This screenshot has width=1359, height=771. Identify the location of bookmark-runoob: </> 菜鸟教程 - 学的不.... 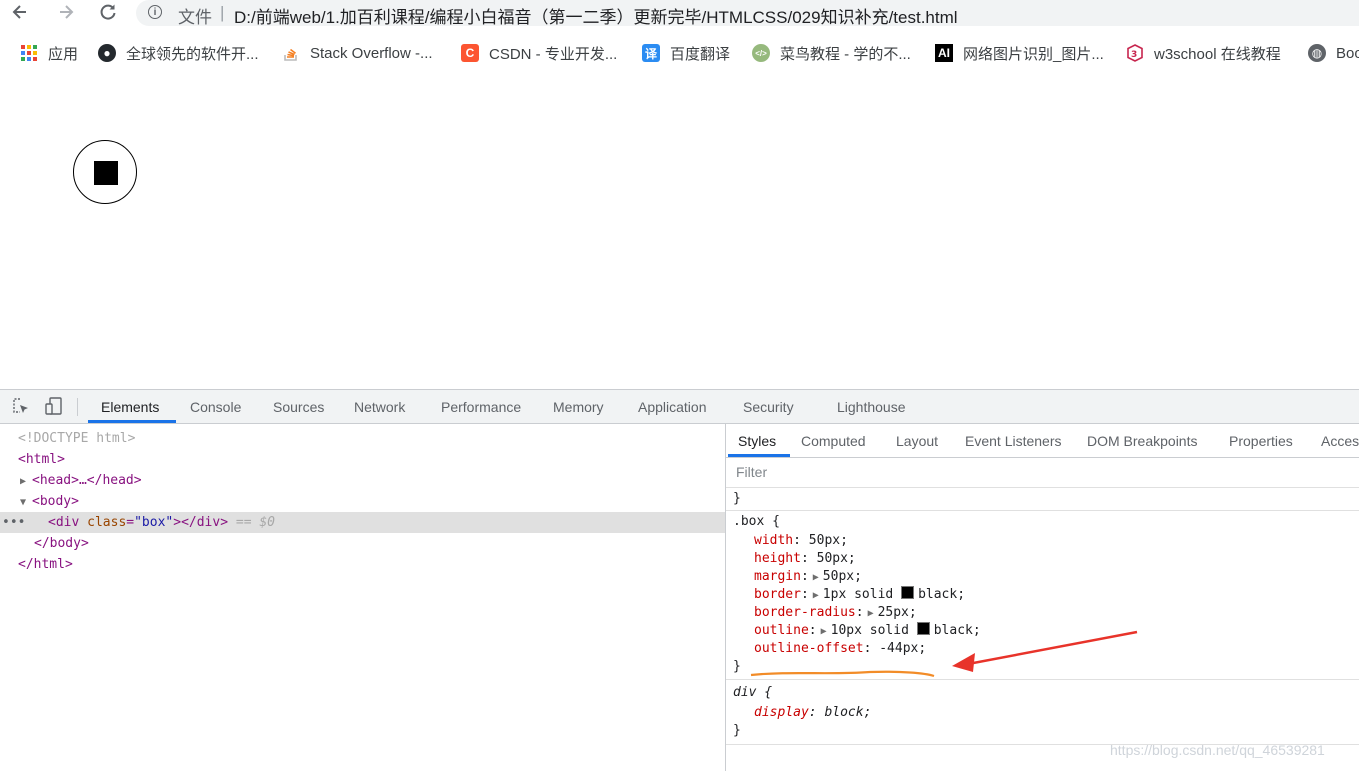
(831, 53).